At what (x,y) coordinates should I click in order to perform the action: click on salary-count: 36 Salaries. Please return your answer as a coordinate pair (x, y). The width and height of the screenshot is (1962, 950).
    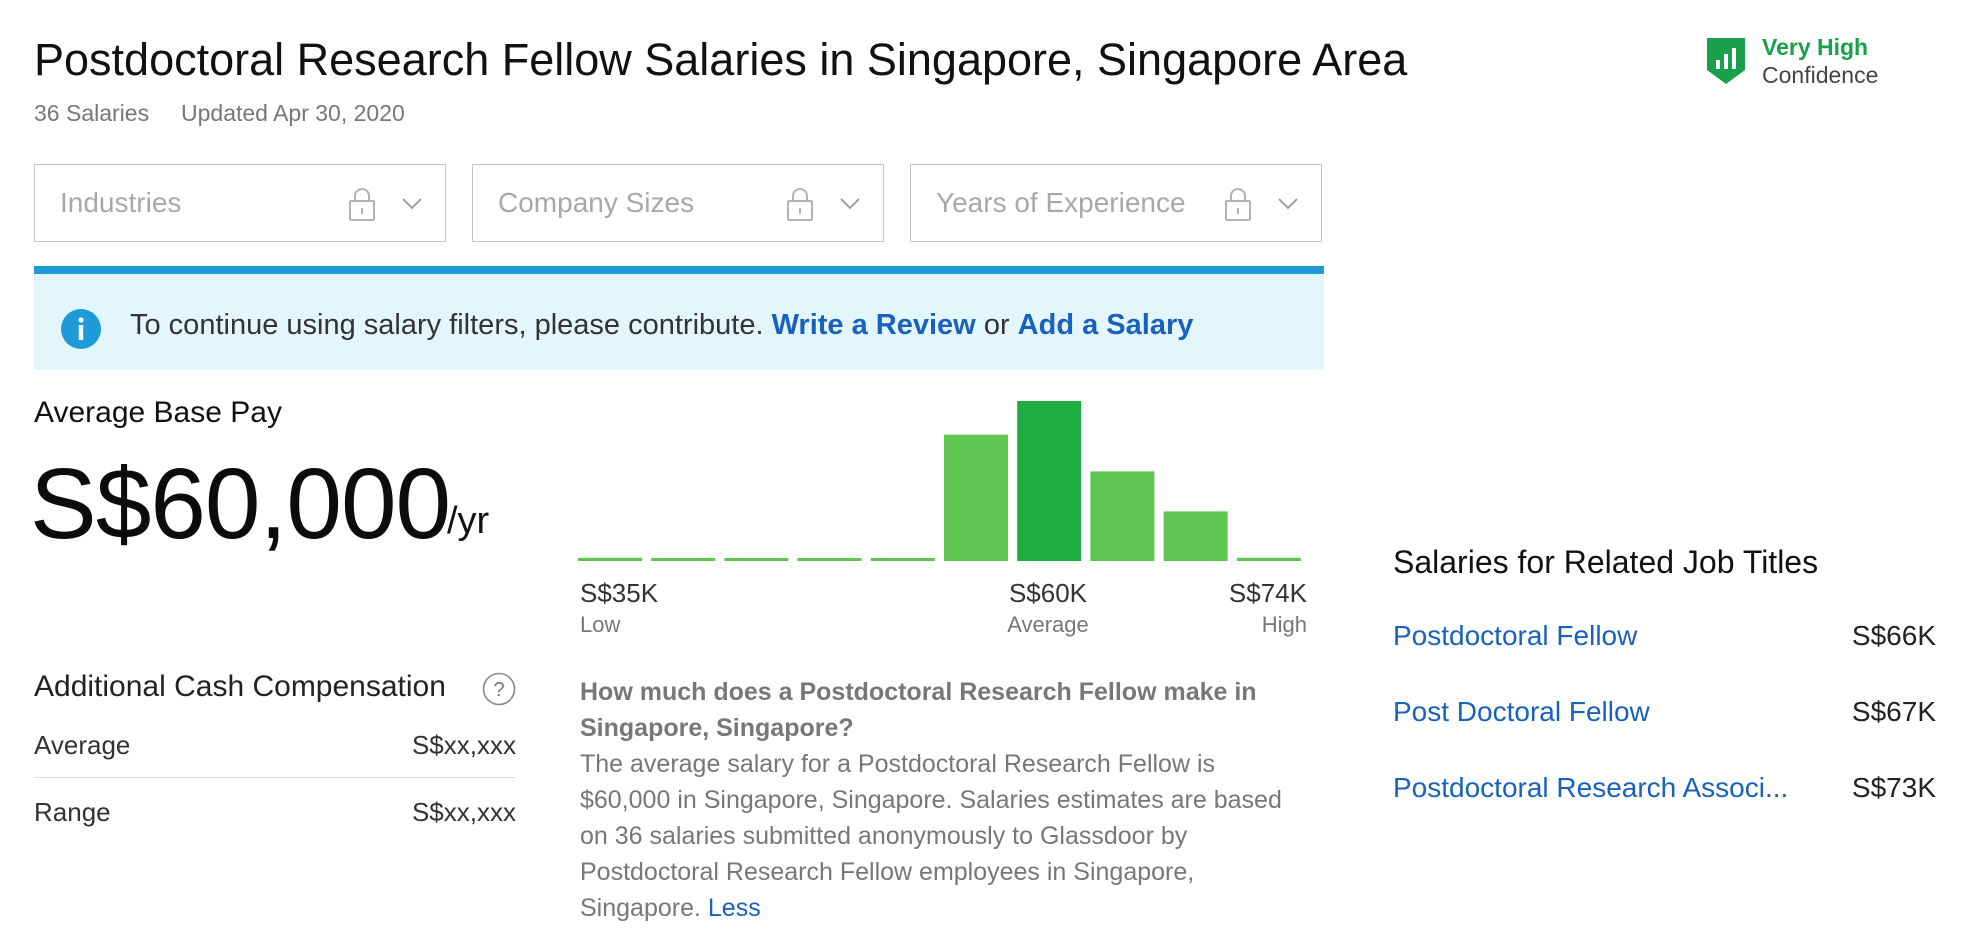
    Looking at the image, I should click on (92, 113).